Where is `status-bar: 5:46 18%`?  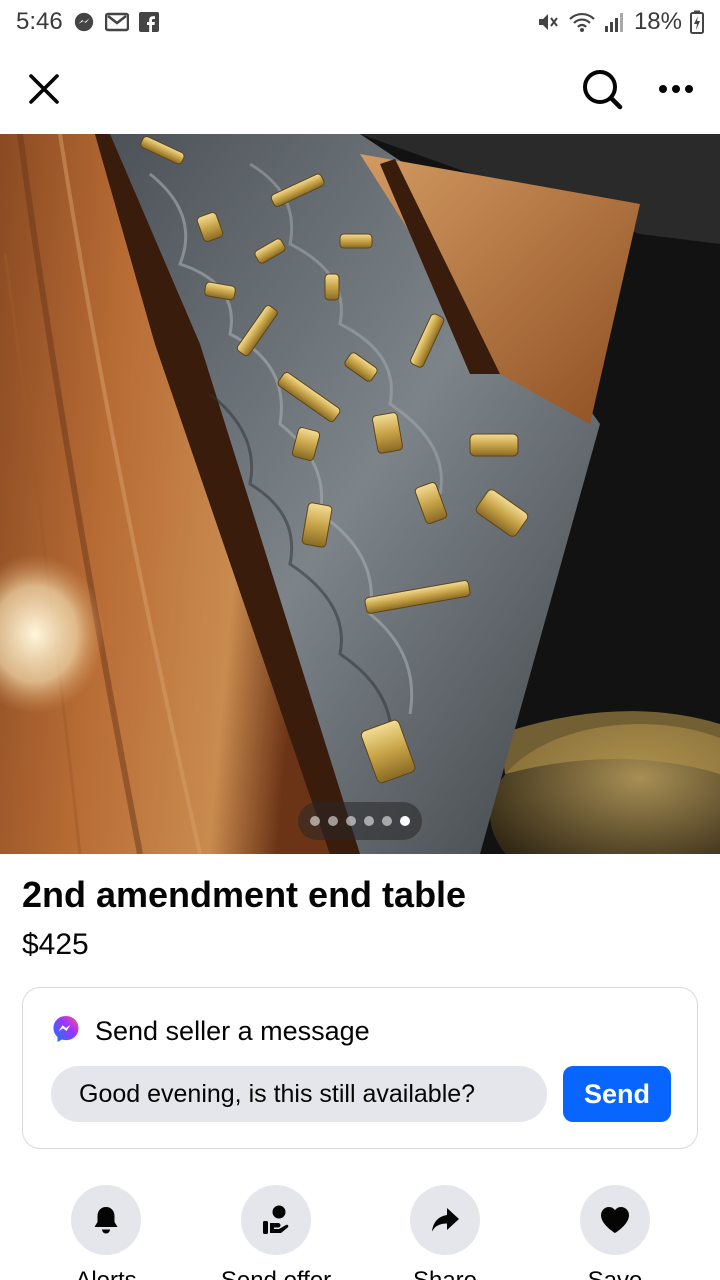
status-bar: 5:46 18% is located at coordinates (360, 22).